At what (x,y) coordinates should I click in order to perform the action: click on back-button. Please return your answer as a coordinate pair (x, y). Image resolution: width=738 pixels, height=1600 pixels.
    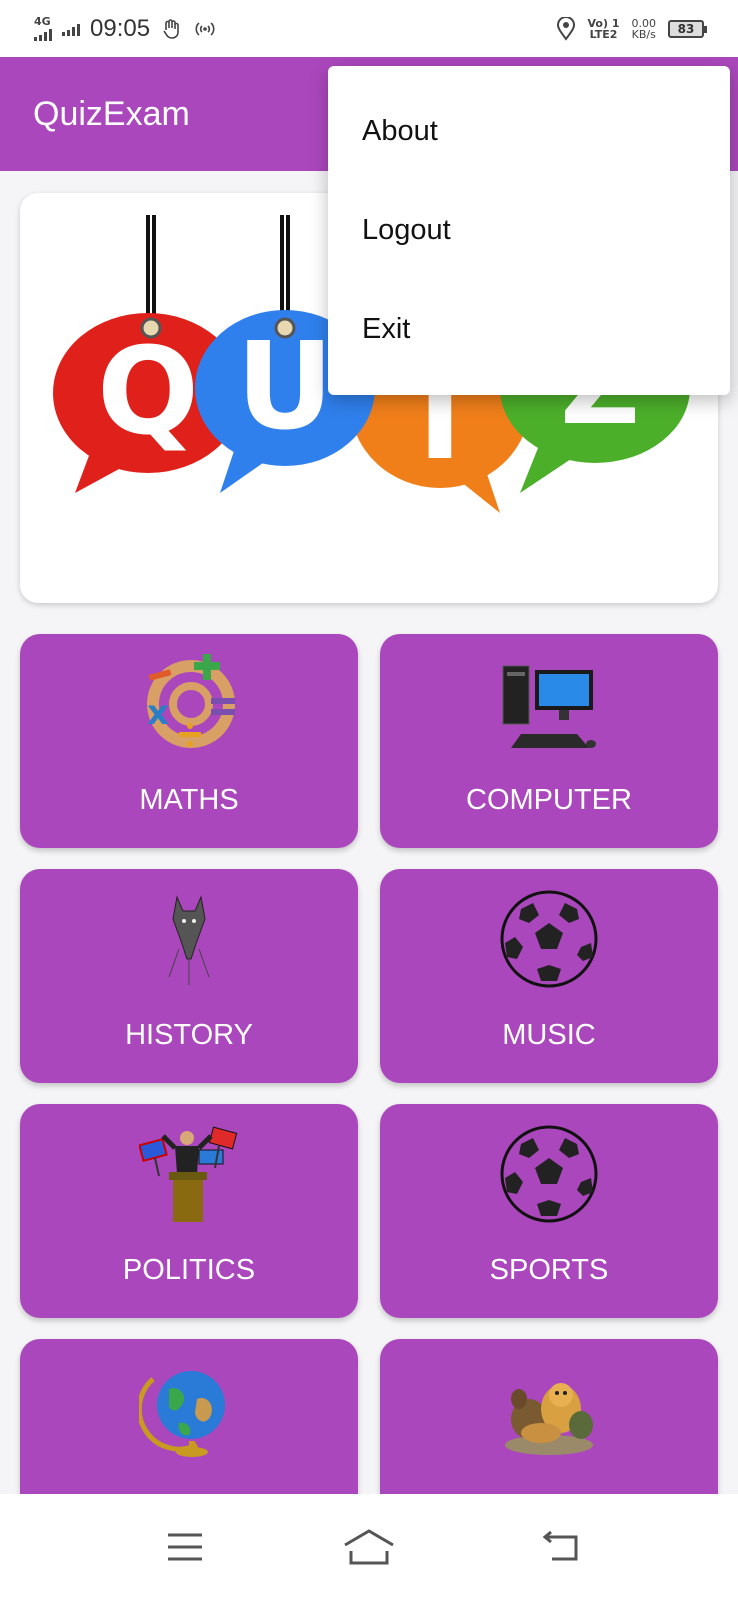
    Looking at the image, I should click on (562, 1547).